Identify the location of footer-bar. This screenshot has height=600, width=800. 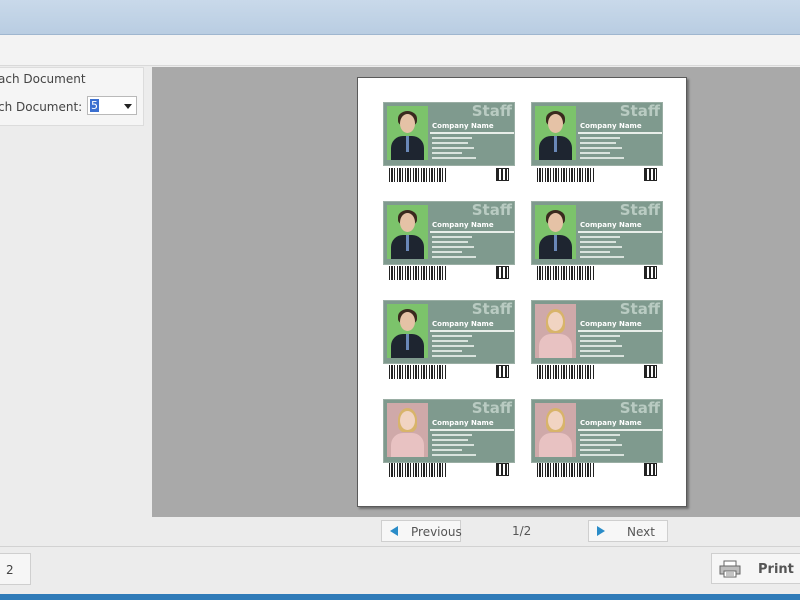
(400, 570).